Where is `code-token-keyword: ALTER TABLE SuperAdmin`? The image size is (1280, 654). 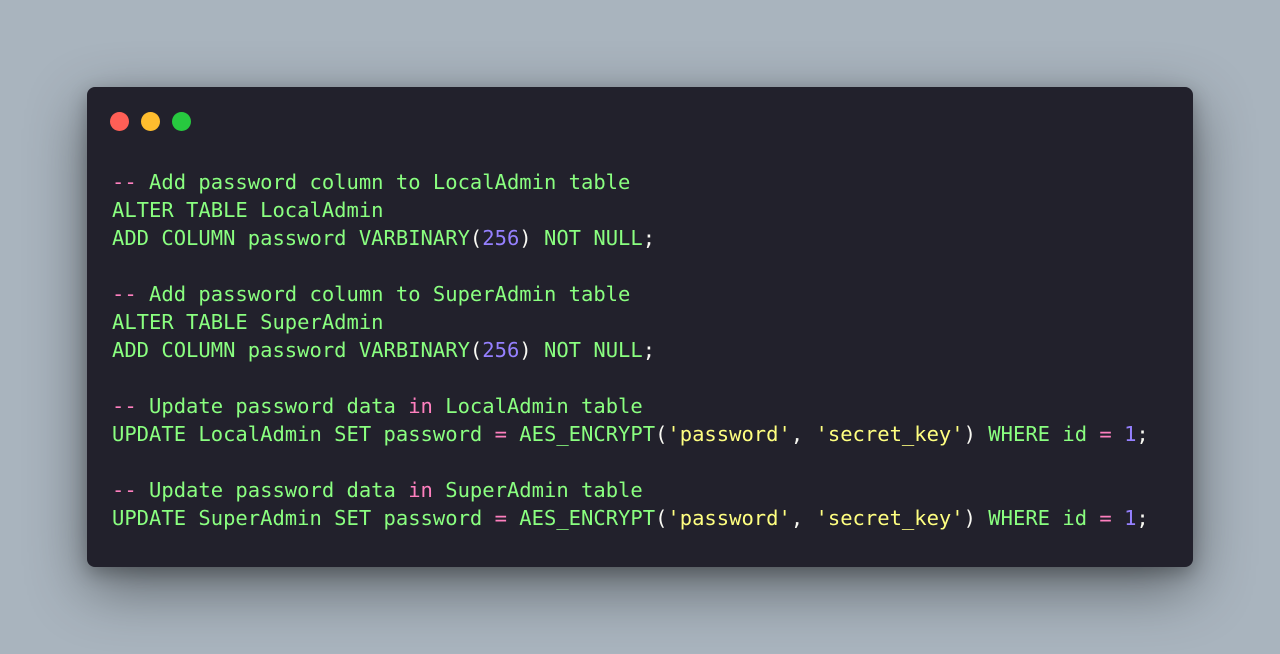
code-token-keyword: ALTER TABLE SuperAdmin is located at coordinates (248, 322).